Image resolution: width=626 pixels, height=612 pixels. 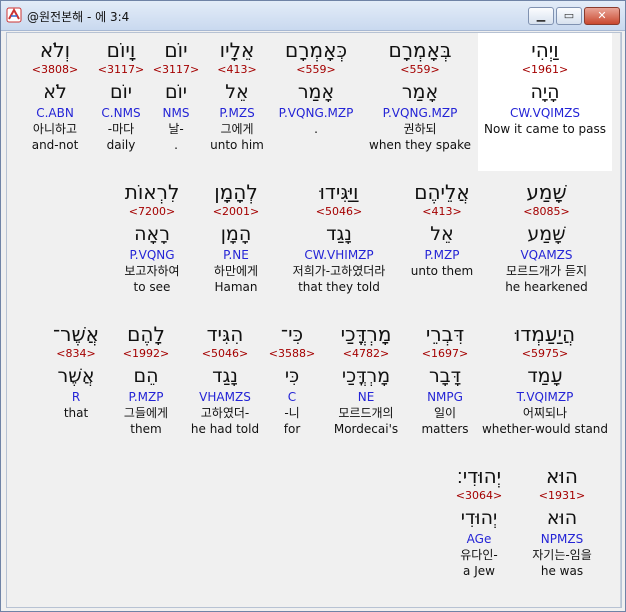 What do you see at coordinates (292, 386) in the screenshot?
I see `word-cell: כִּי־ <3588> כִּי C -니 for` at bounding box center [292, 386].